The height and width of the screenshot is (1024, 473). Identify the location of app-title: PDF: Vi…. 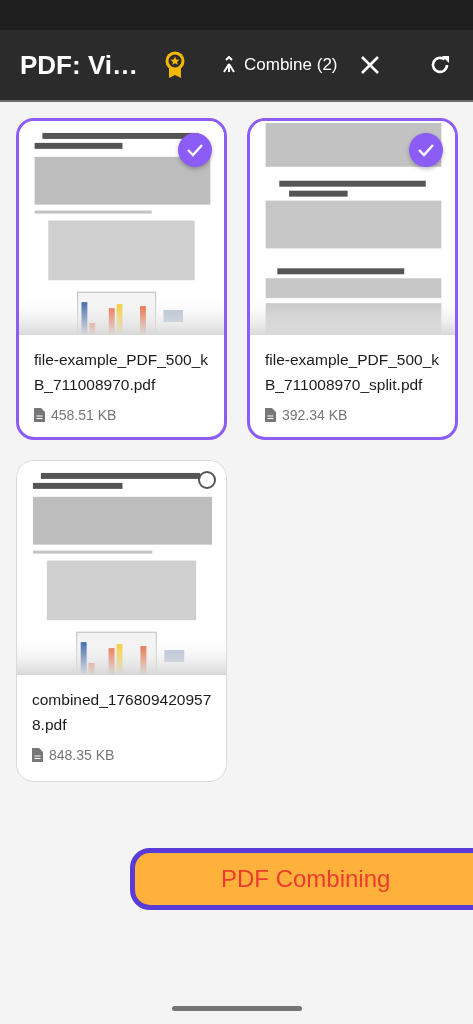
(79, 65).